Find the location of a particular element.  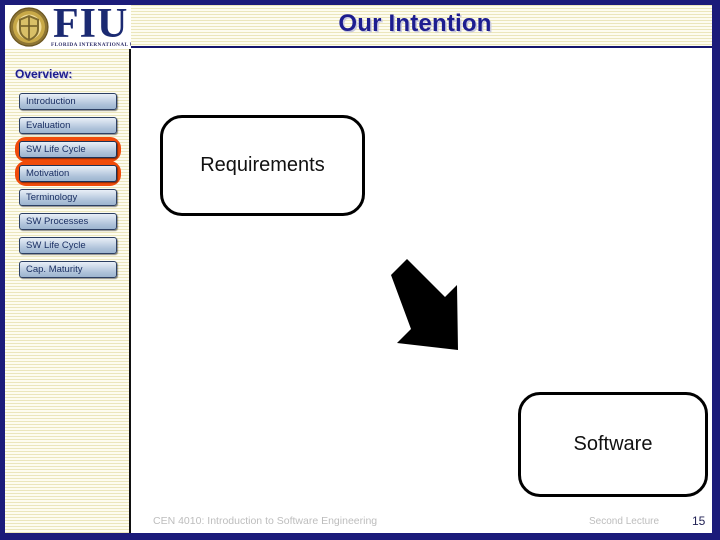

fiu-logo: FIU FLORIDA INTERNATIONAL UNIVERSITY is located at coordinates (68, 27).